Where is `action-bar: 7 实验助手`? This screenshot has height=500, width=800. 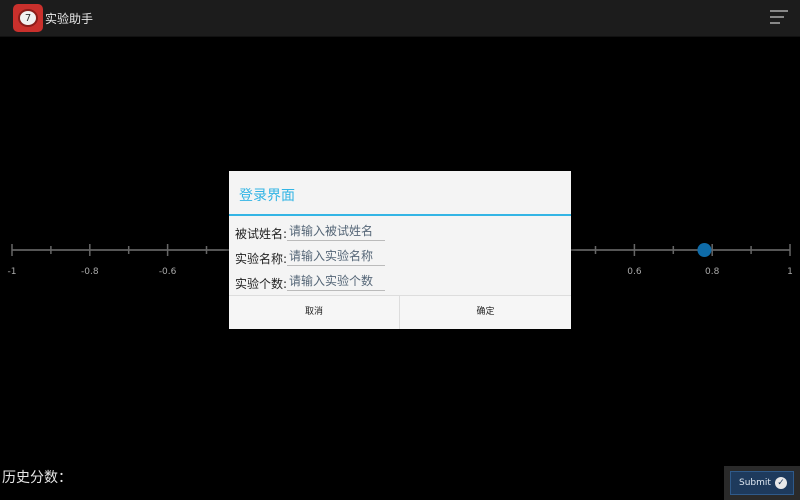
action-bar: 7 实验助手 is located at coordinates (400, 18).